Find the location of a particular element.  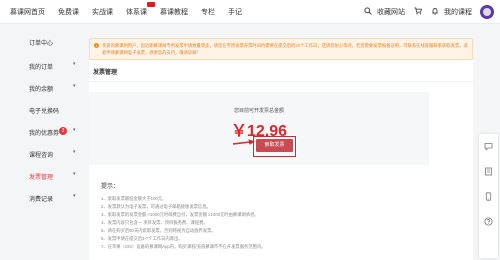

user-avatar is located at coordinates (487, 12).